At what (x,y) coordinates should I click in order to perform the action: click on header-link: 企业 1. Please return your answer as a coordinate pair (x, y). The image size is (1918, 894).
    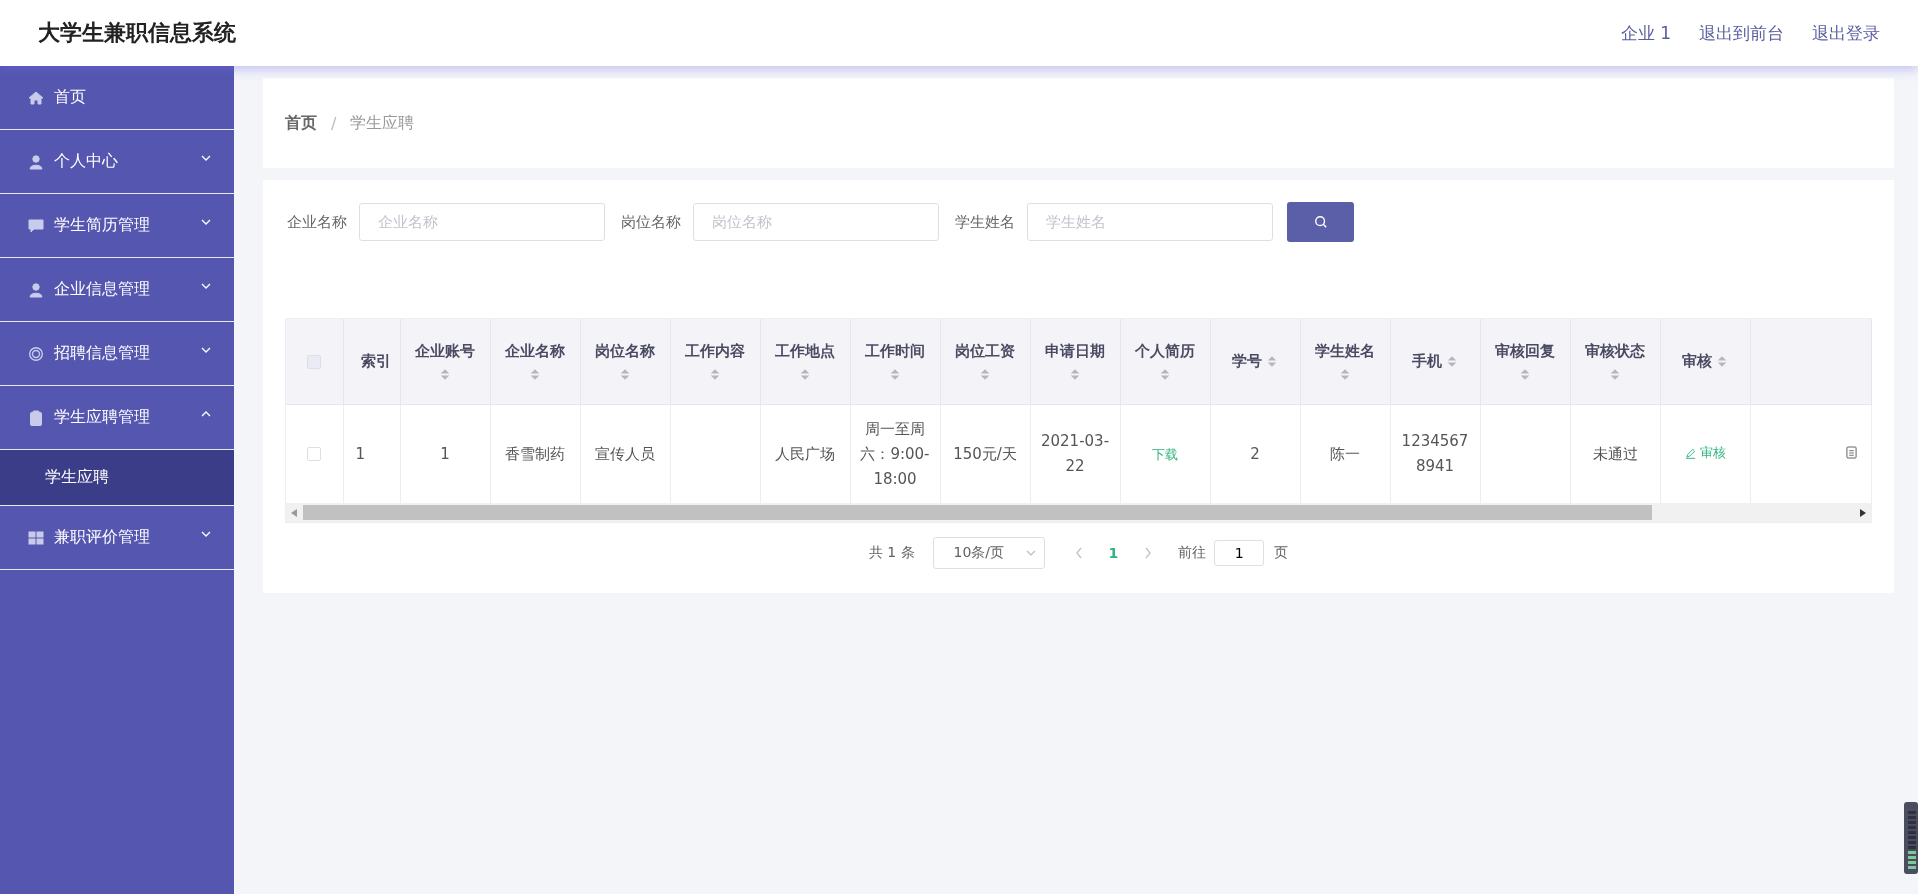
    Looking at the image, I should click on (1645, 33).